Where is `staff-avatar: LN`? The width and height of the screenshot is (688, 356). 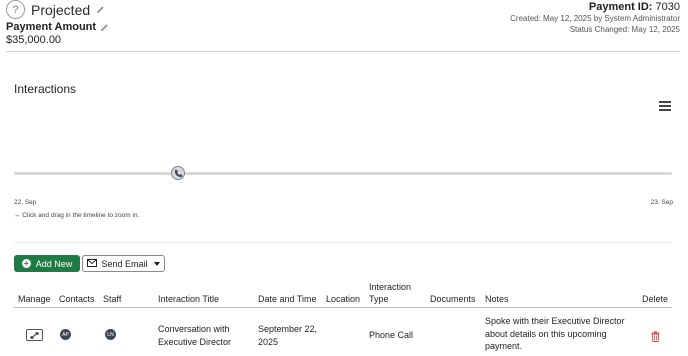 staff-avatar: LN is located at coordinates (110, 334).